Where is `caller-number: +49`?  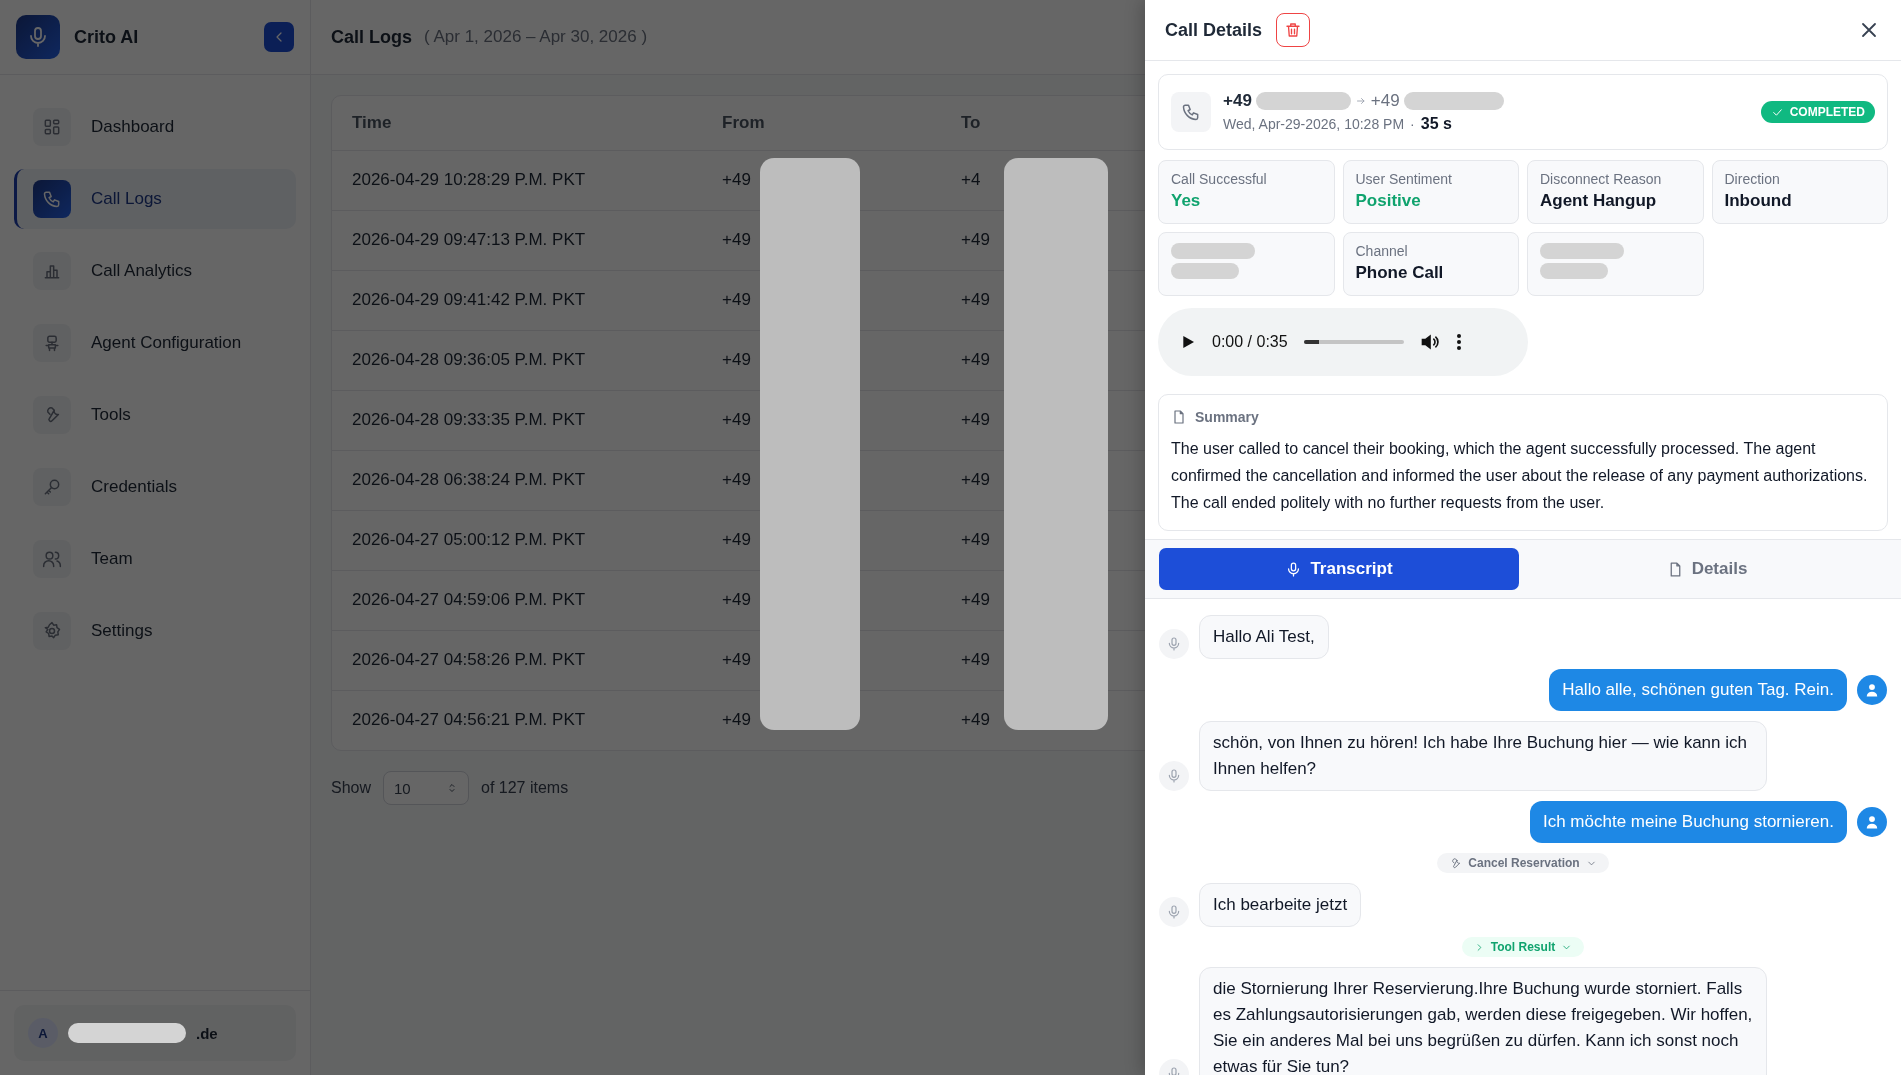
caller-number: +49 is located at coordinates (1237, 101).